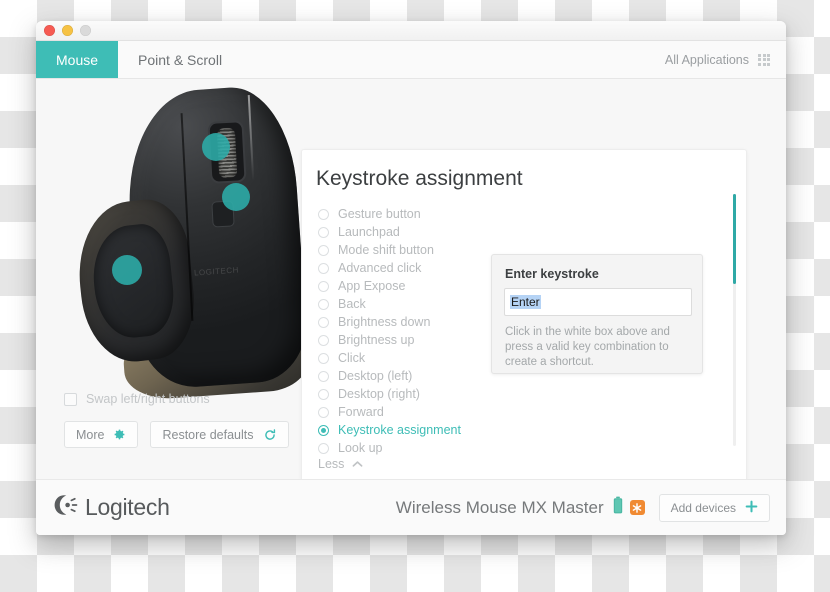  Describe the element at coordinates (331, 464) in the screenshot. I see `less-label: Less` at that location.